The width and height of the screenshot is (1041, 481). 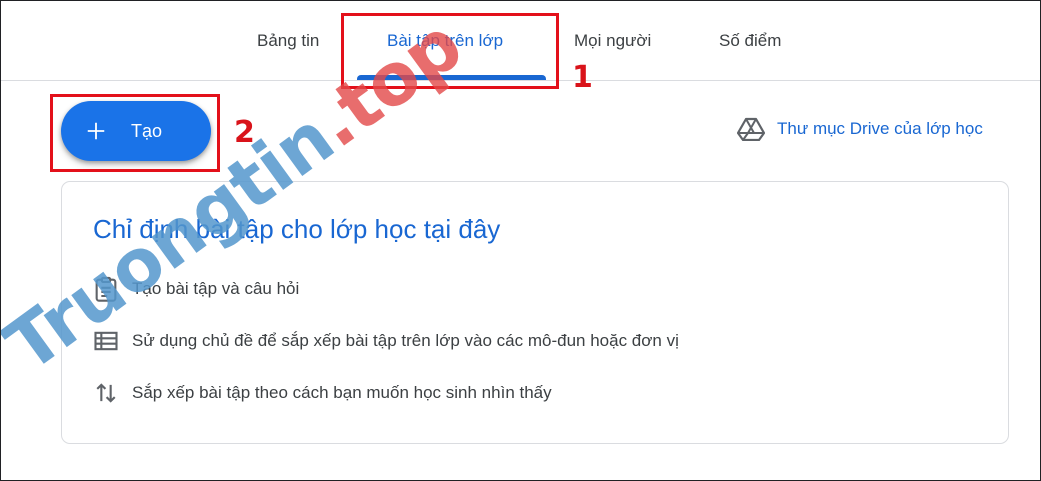 What do you see at coordinates (297, 229) in the screenshot?
I see `card-title: Chỉ định bài tập cho lớp học tại đây` at bounding box center [297, 229].